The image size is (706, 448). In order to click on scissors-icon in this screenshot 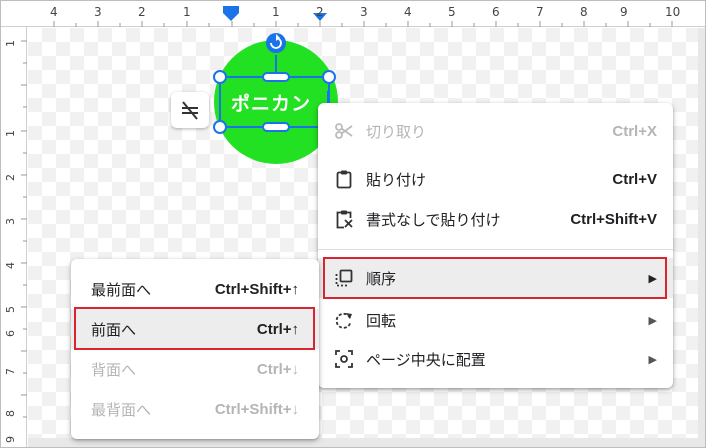, I will do `click(344, 131)`.